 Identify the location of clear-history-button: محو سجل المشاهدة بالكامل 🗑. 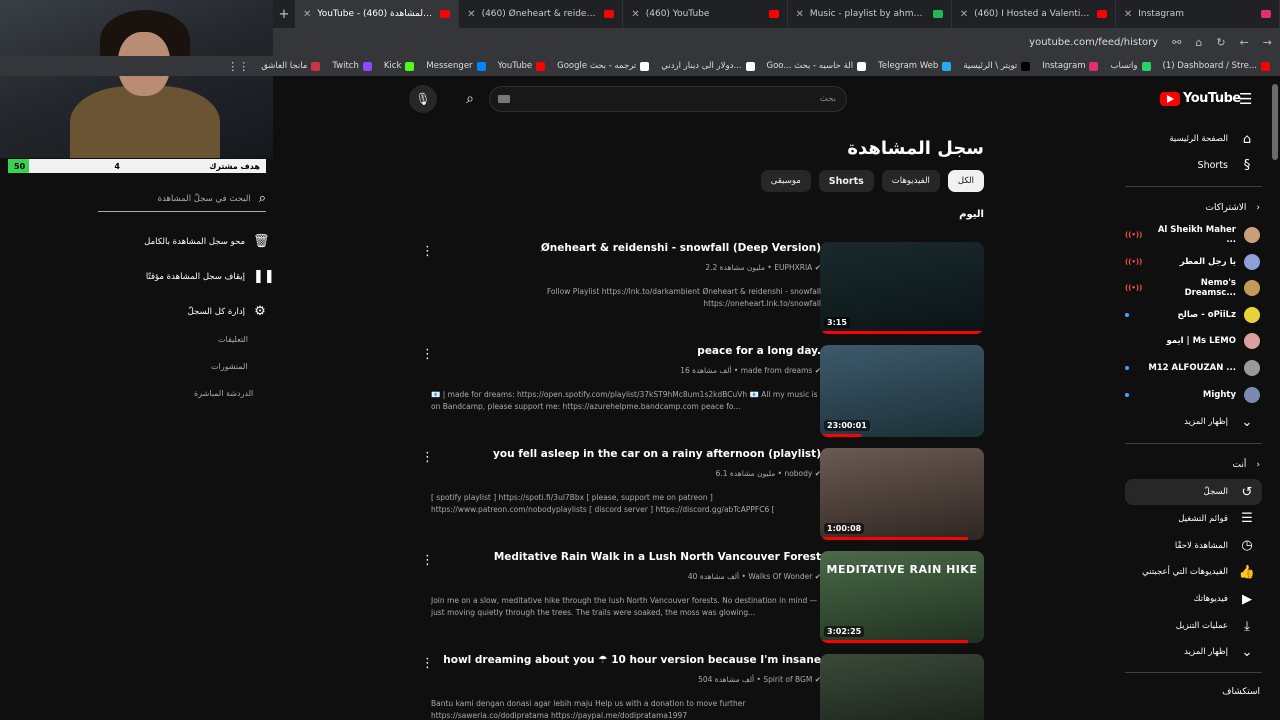
(206, 241).